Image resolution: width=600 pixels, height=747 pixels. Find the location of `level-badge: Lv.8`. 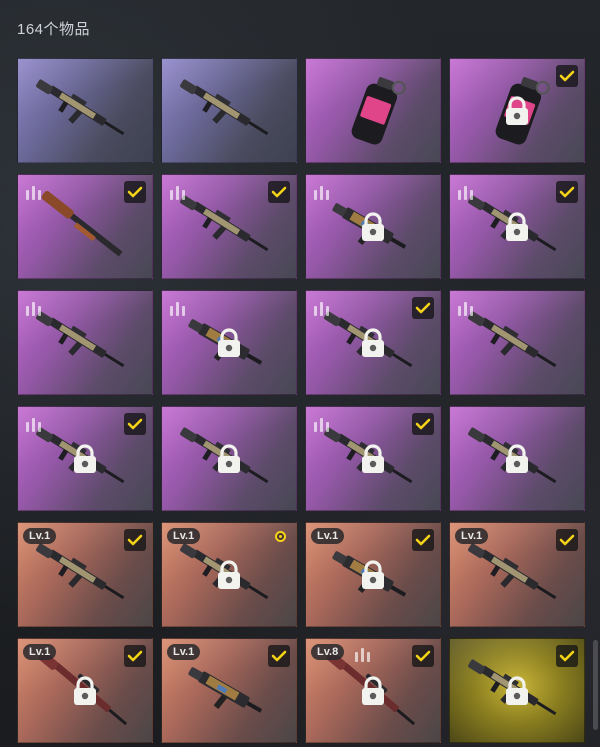

level-badge: Lv.8 is located at coordinates (328, 652).